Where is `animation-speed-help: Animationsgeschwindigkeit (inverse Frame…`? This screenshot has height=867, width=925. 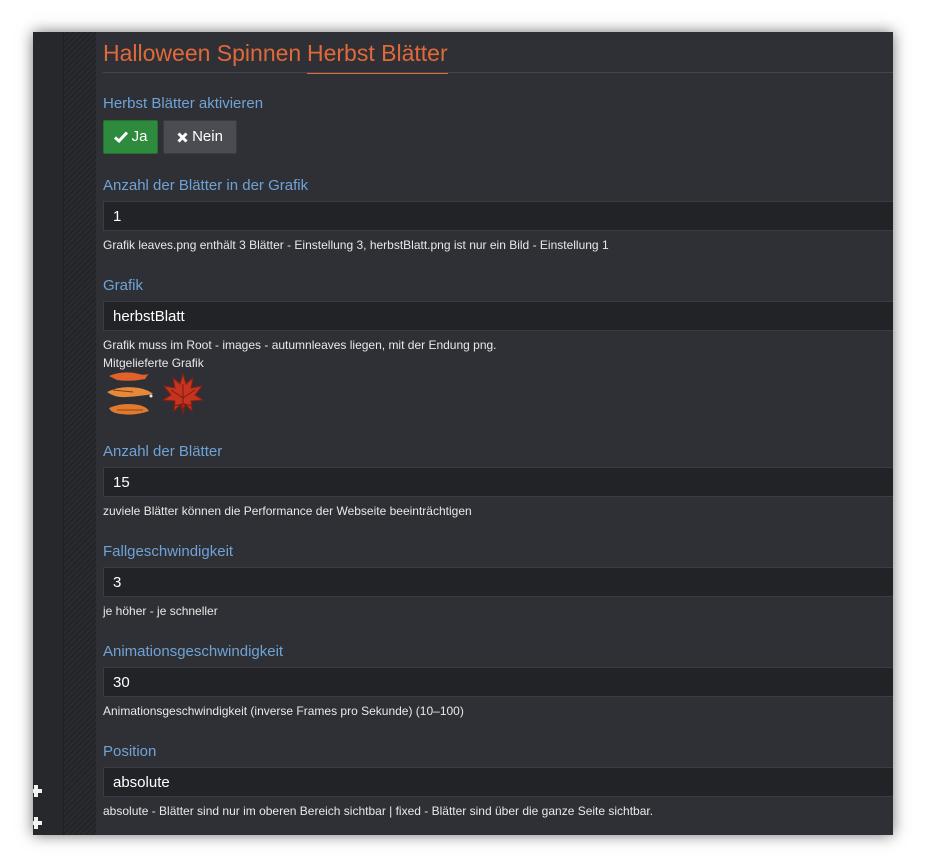
animation-speed-help: Animationsgeschwindigkeit (inverse Frame… is located at coordinates (283, 711).